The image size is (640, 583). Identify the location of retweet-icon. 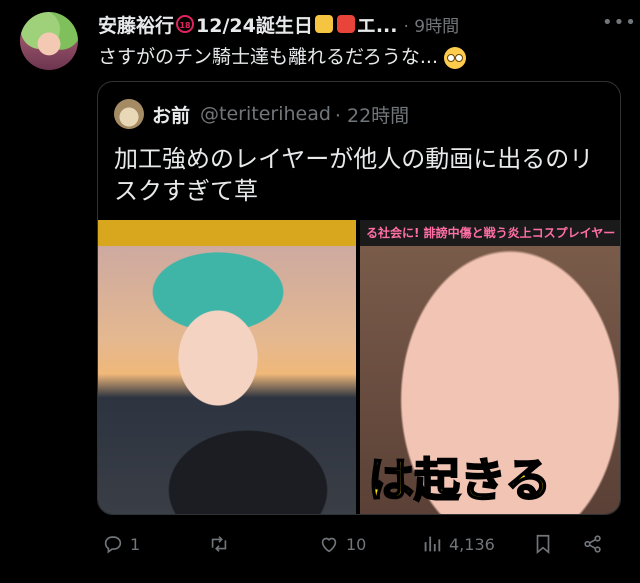
(219, 544).